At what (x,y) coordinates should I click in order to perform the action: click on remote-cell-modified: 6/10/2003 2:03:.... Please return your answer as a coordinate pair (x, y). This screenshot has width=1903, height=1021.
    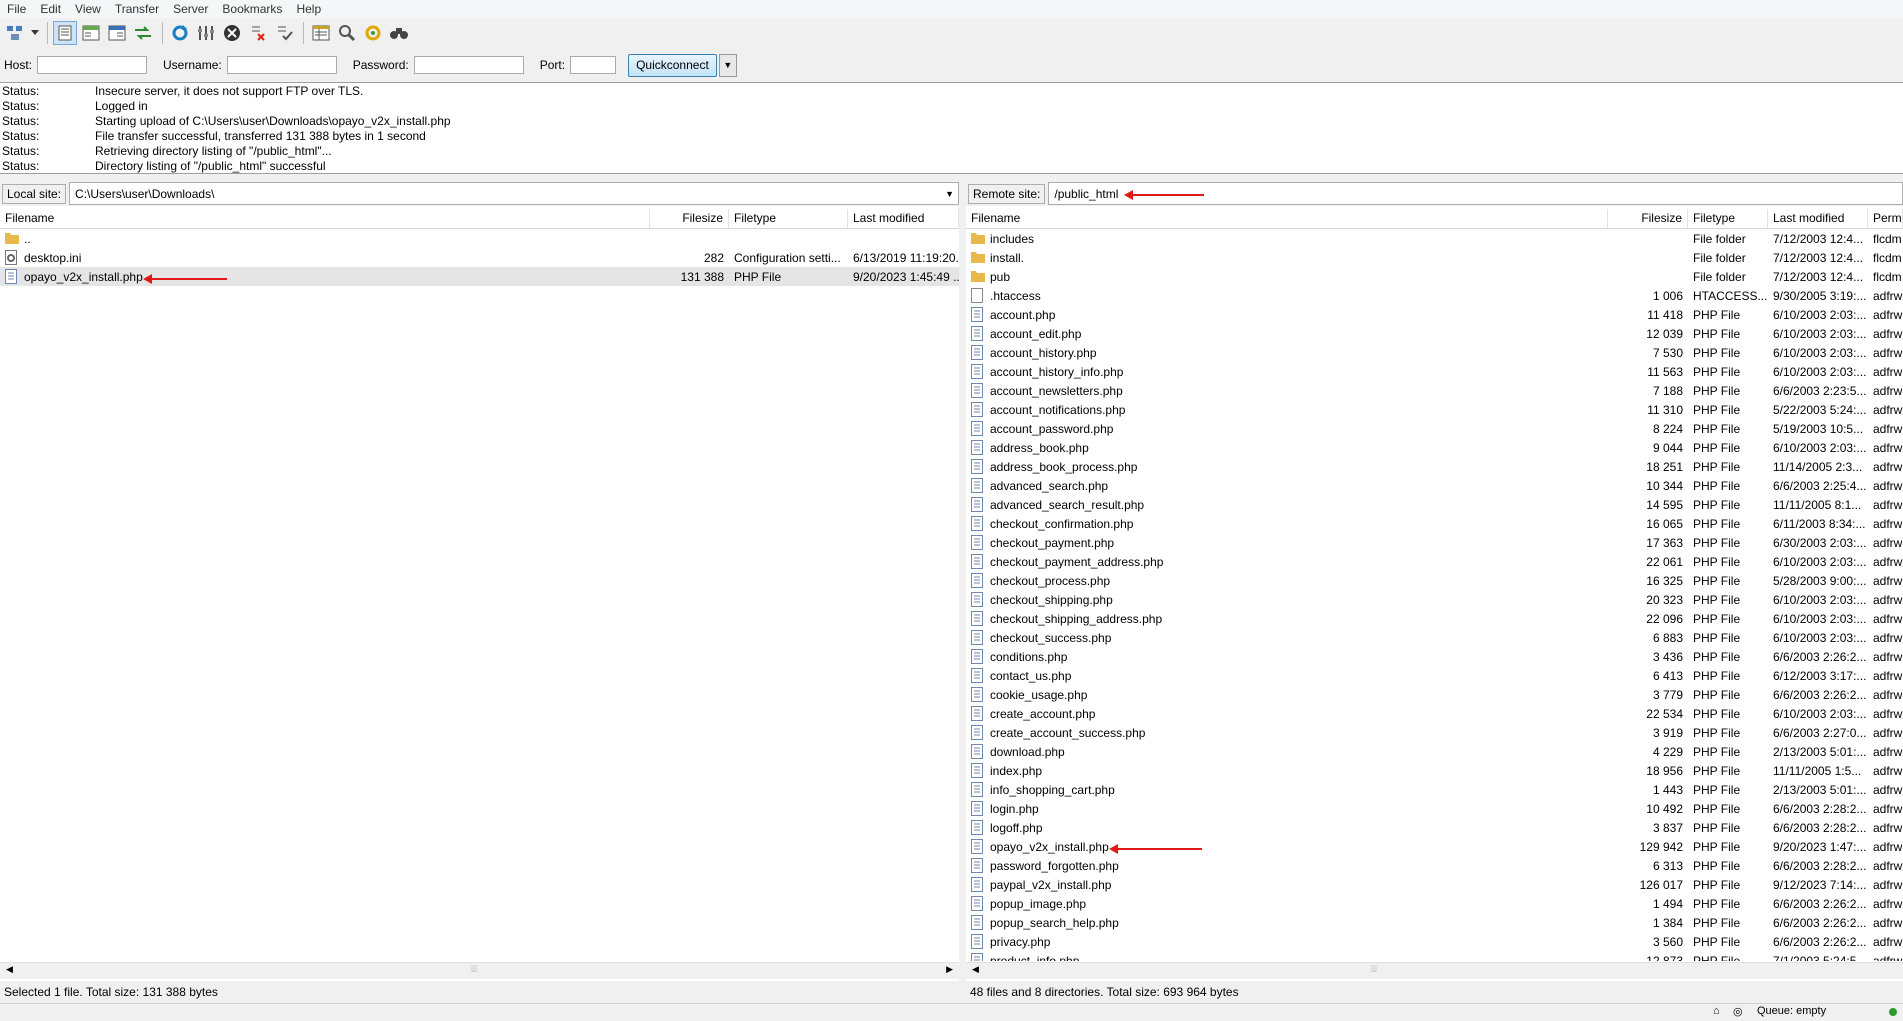
    Looking at the image, I should click on (1820, 333).